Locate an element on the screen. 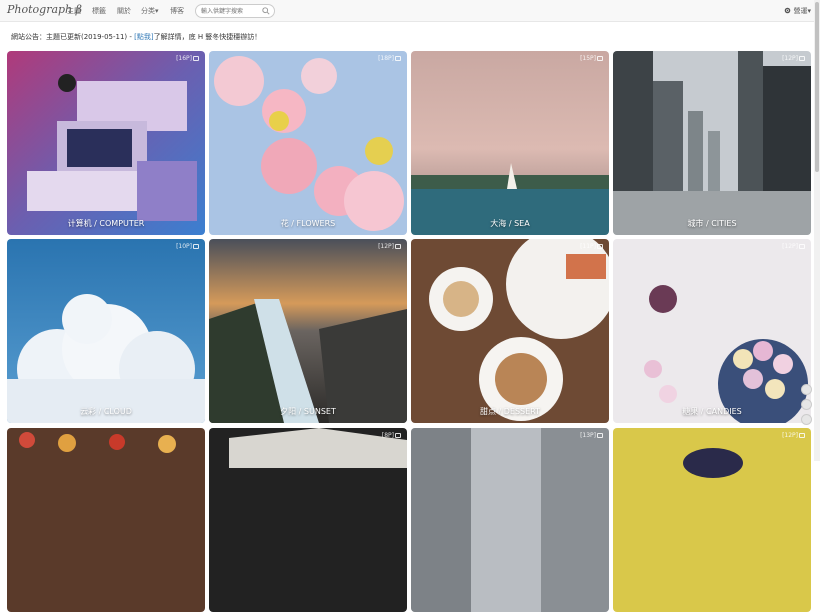 The width and height of the screenshot is (820, 612). category-tile-bird: [12P] is located at coordinates (712, 520).